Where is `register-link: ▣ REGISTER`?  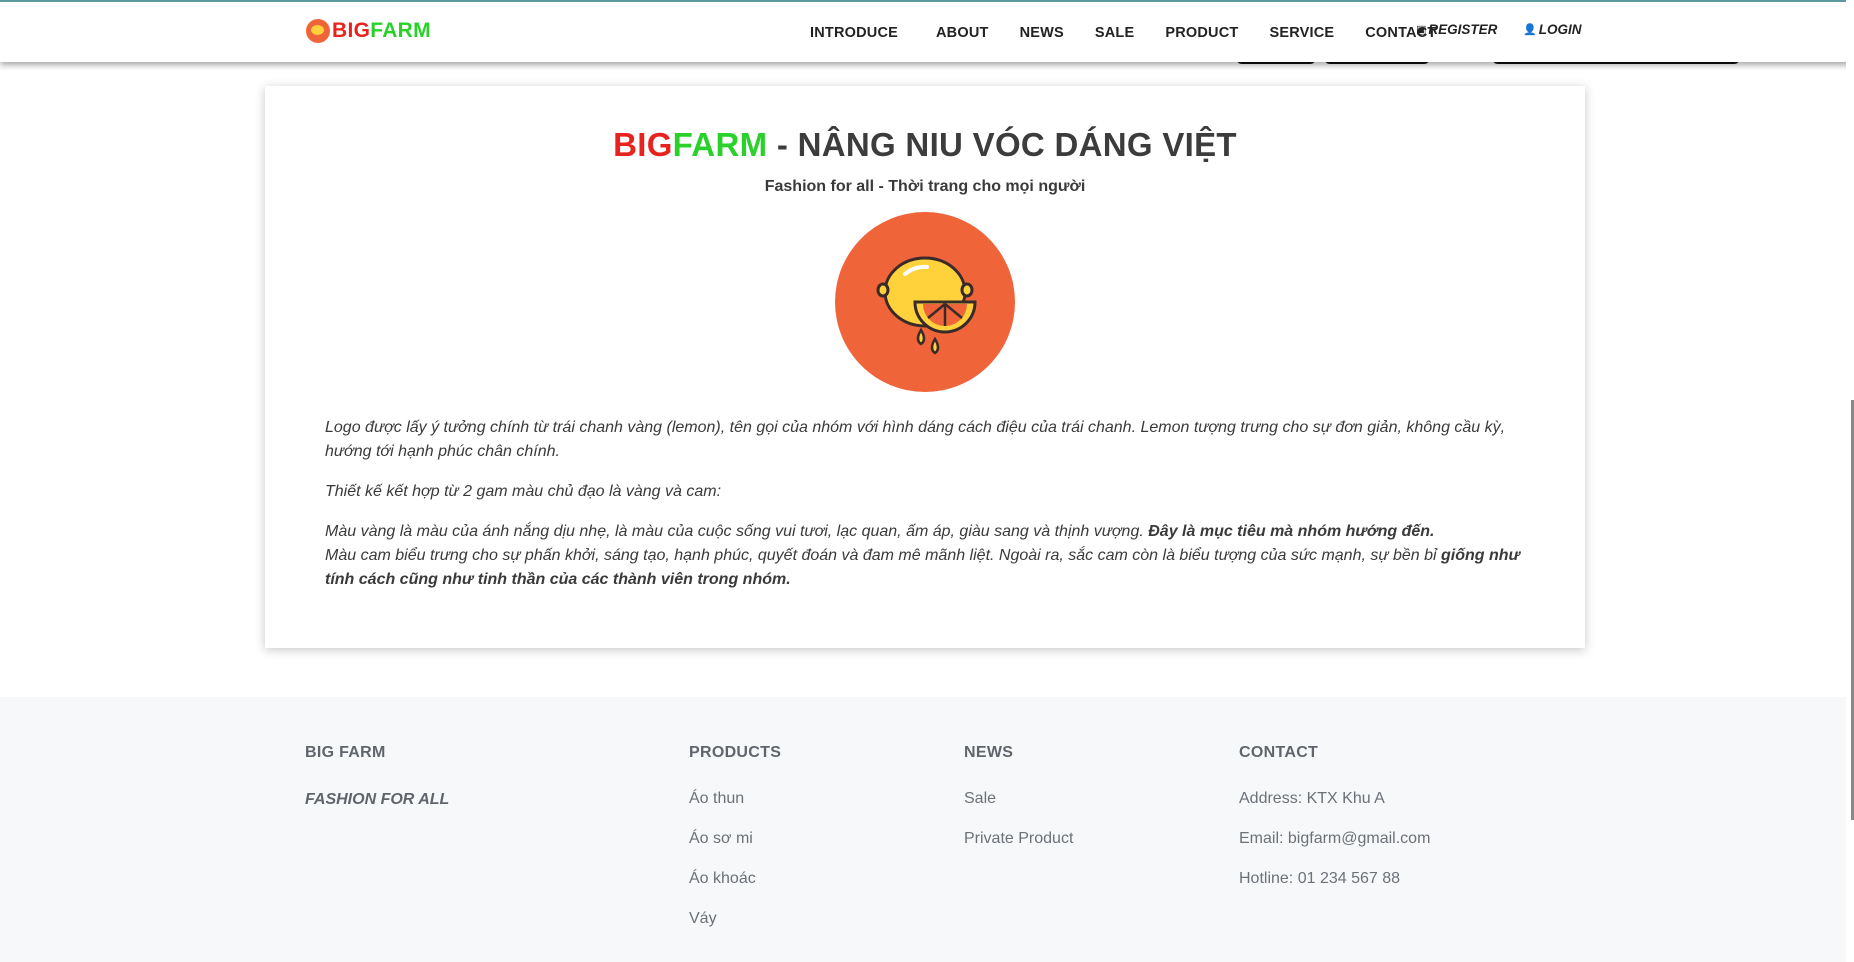 register-link: ▣ REGISTER is located at coordinates (1456, 29).